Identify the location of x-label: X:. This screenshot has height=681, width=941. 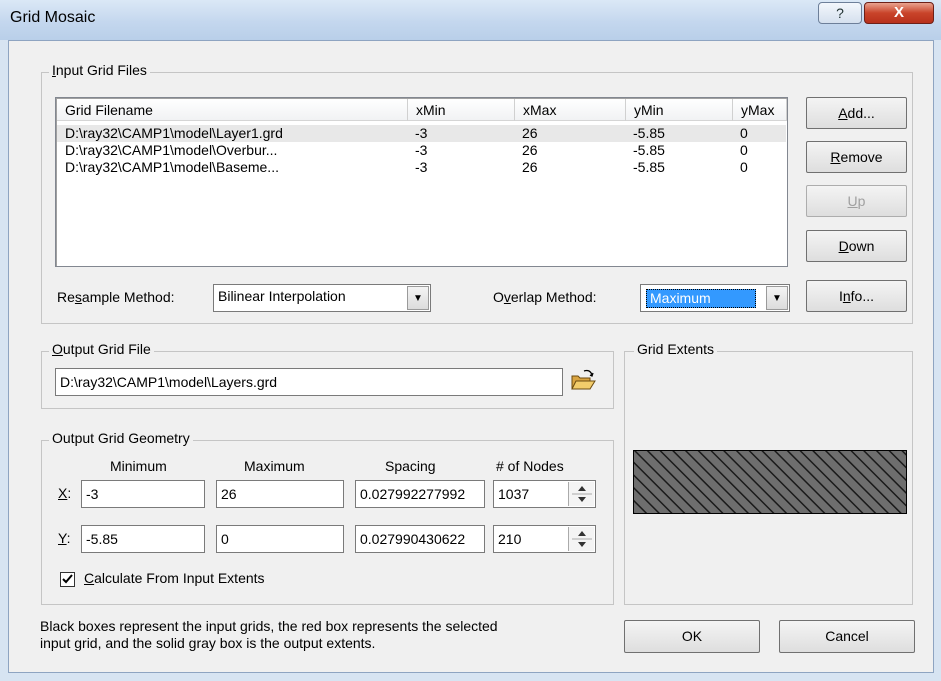
(65, 493).